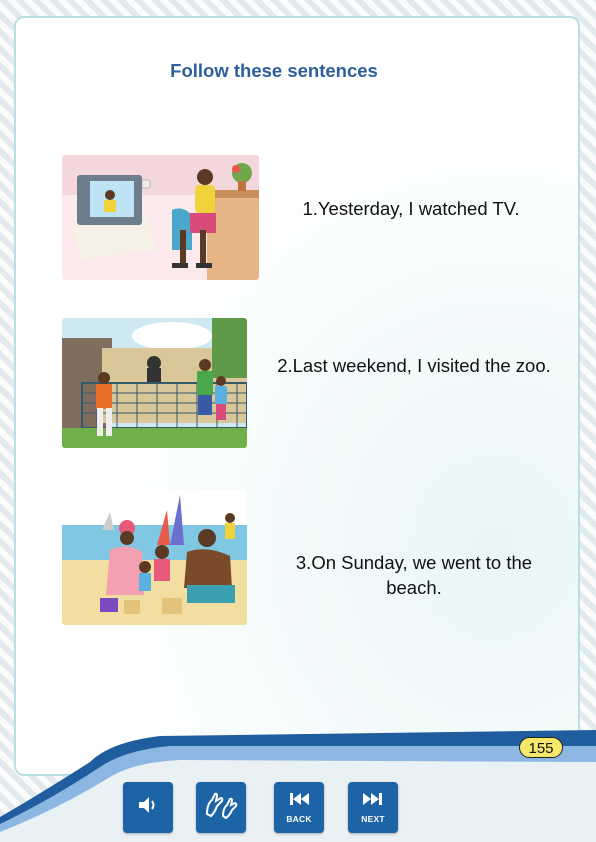  I want to click on next-button: NEXT, so click(373, 807).